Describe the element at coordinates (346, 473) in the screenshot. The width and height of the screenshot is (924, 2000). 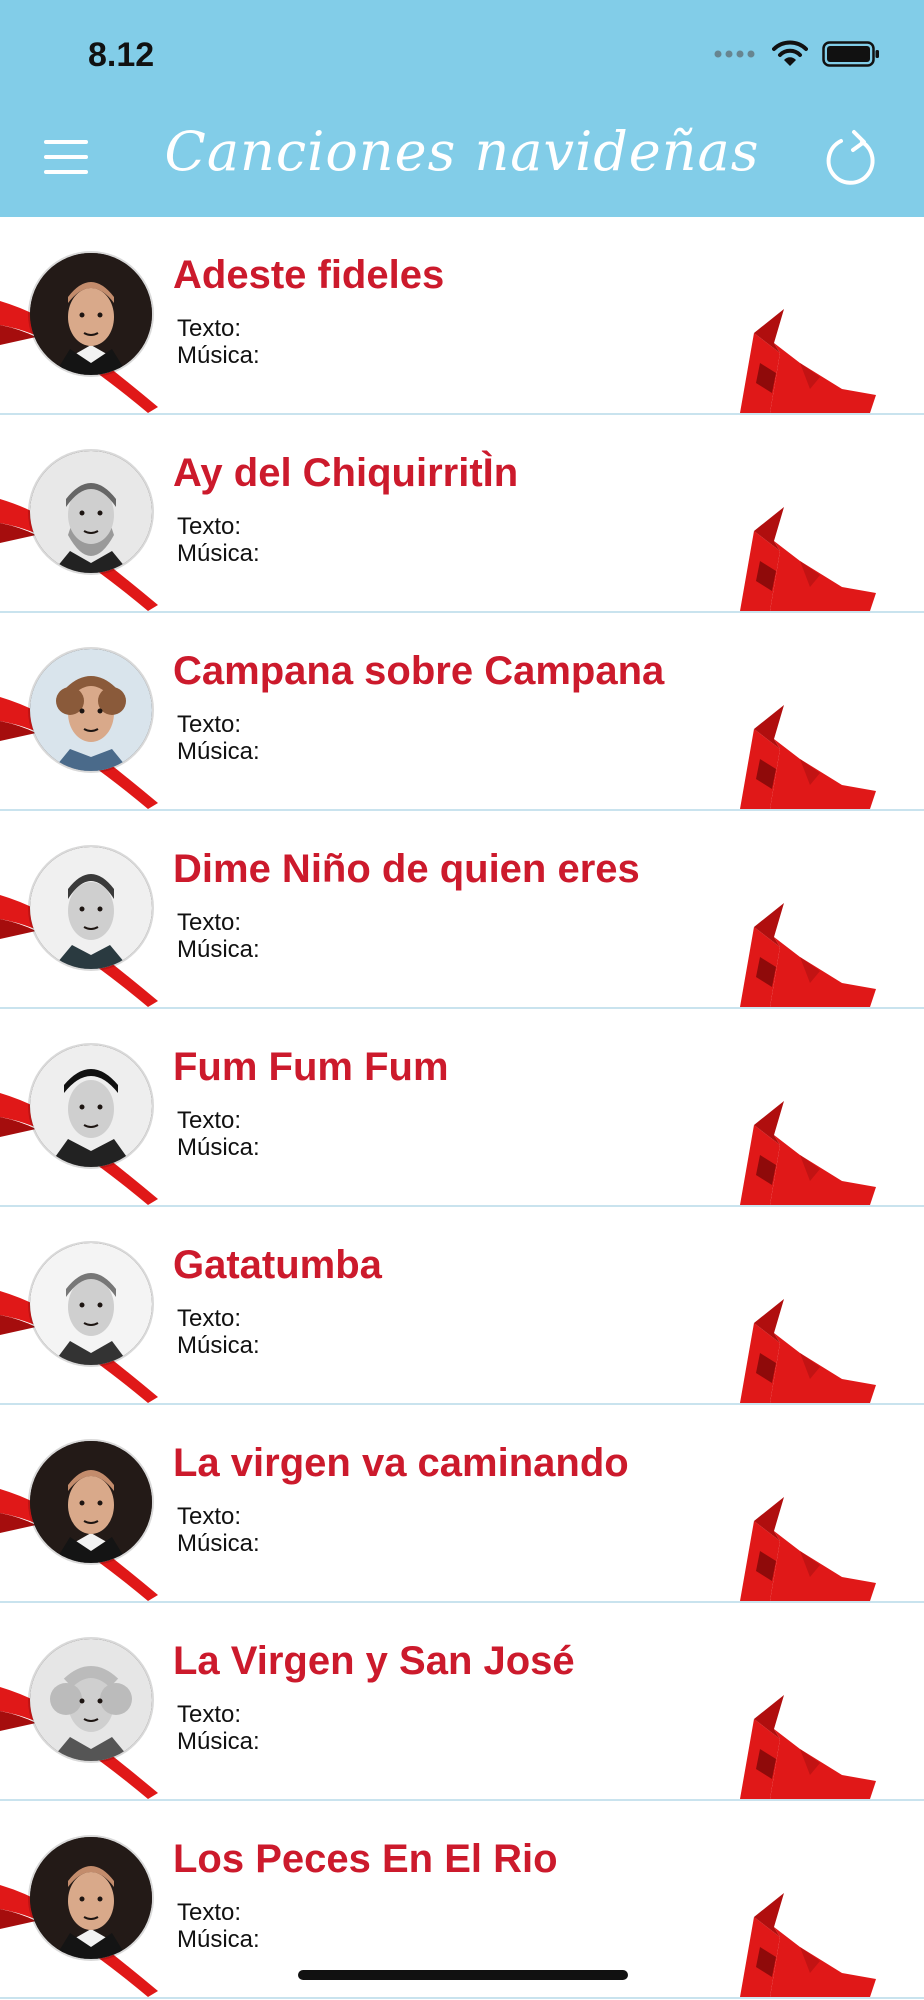
I see `song-title: Ay del ChiquirritÌn` at that location.